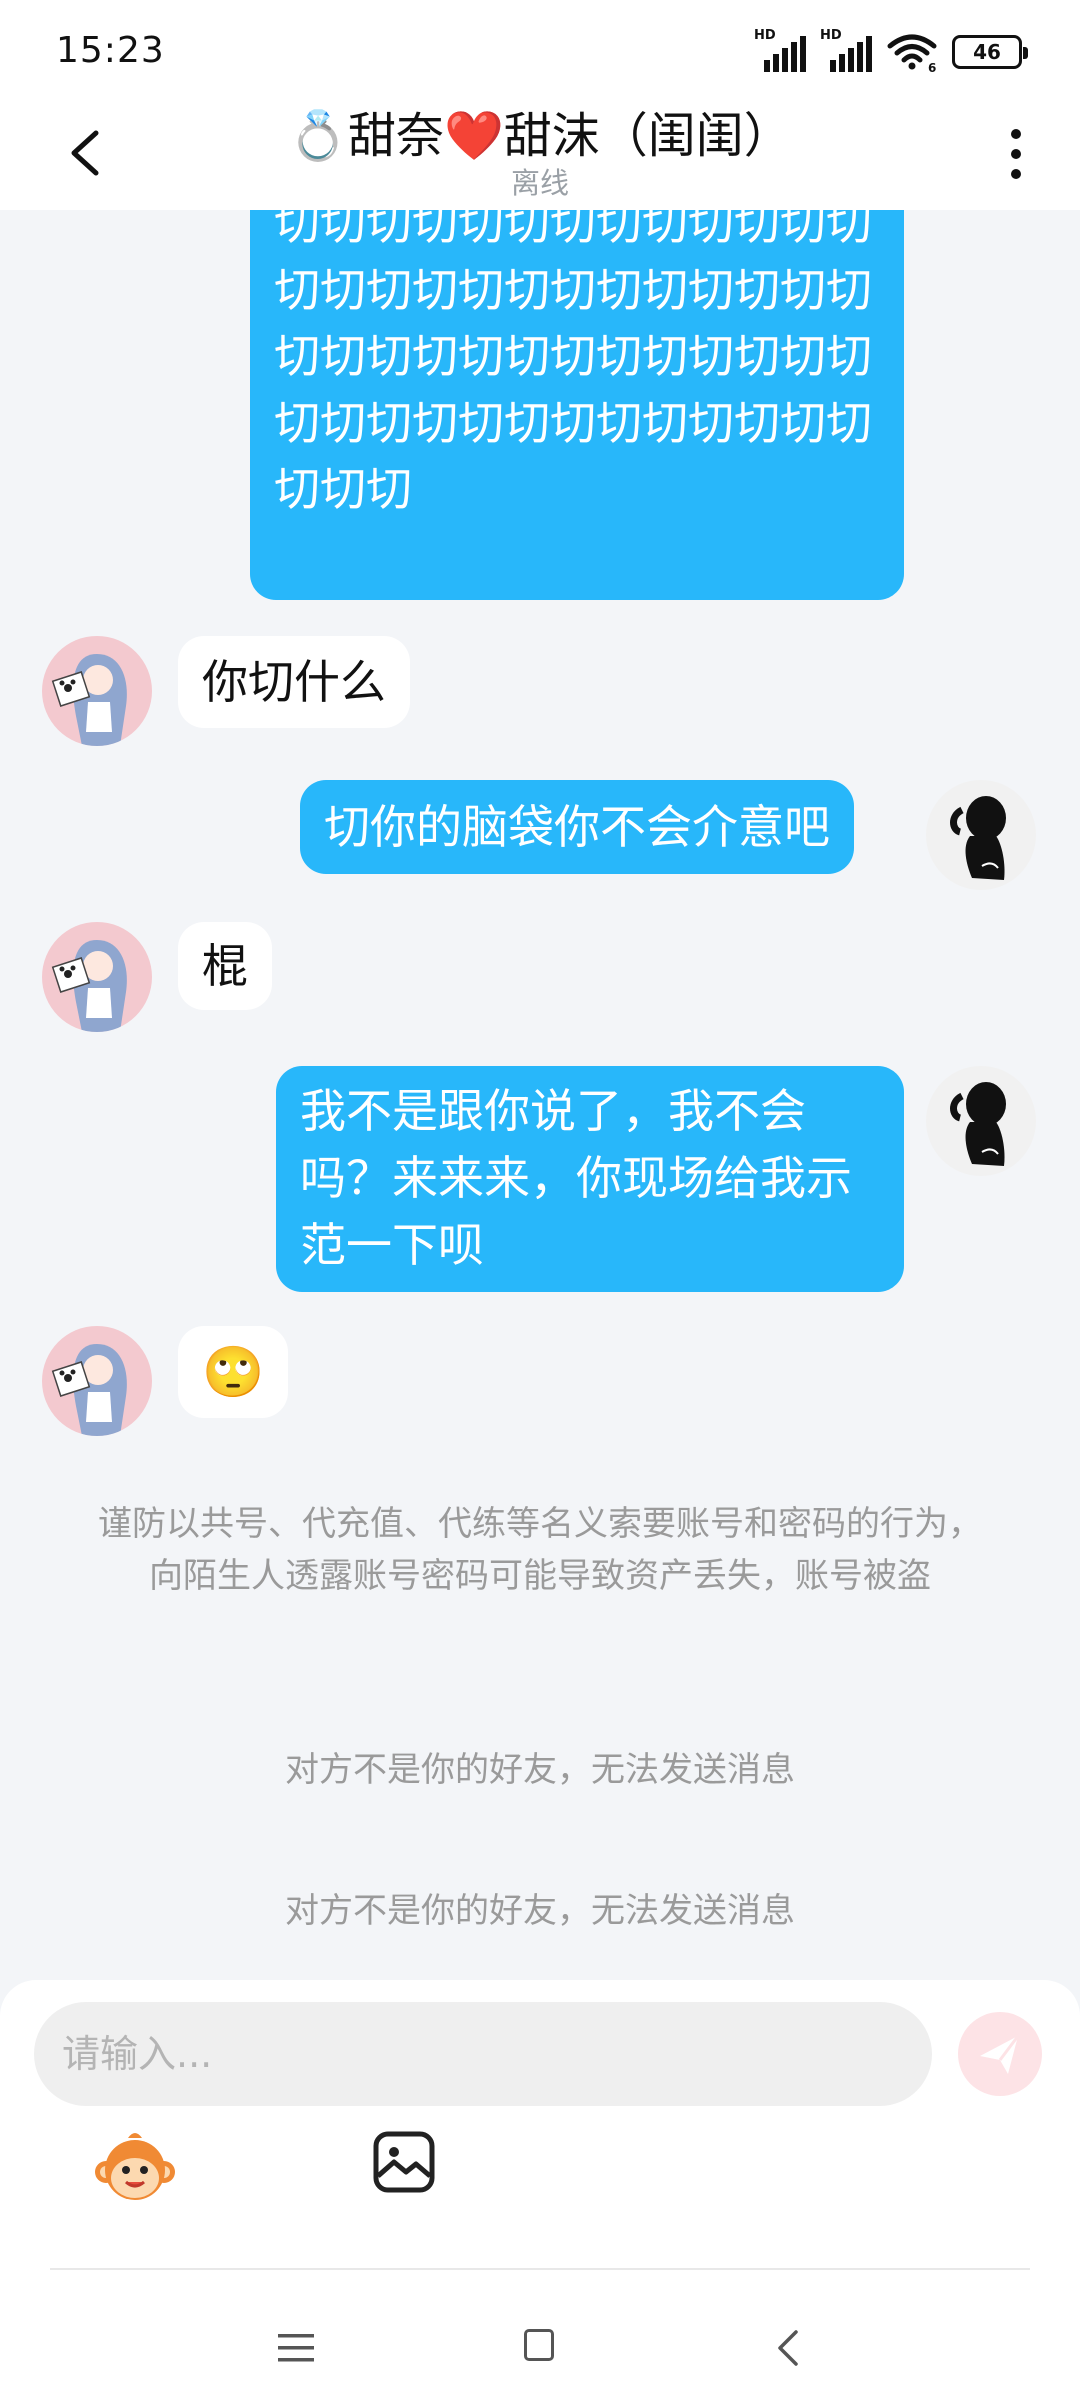 Image resolution: width=1080 pixels, height=2400 pixels. Describe the element at coordinates (404, 2162) in the screenshot. I see `image-icon` at that location.